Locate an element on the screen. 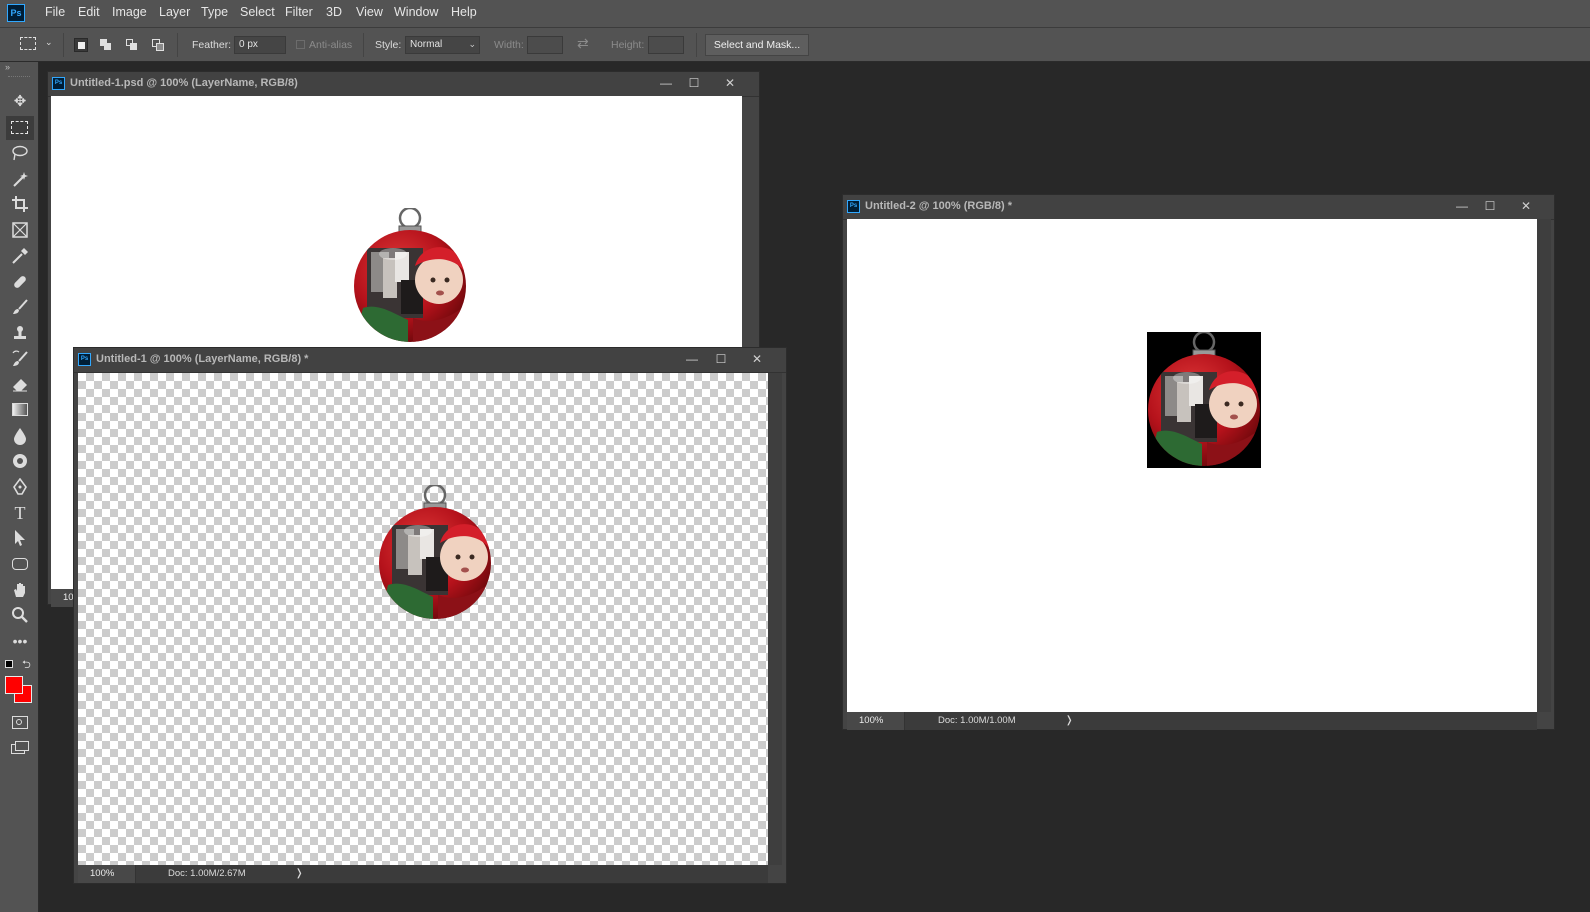  hand-icon is located at coordinates (20, 590).